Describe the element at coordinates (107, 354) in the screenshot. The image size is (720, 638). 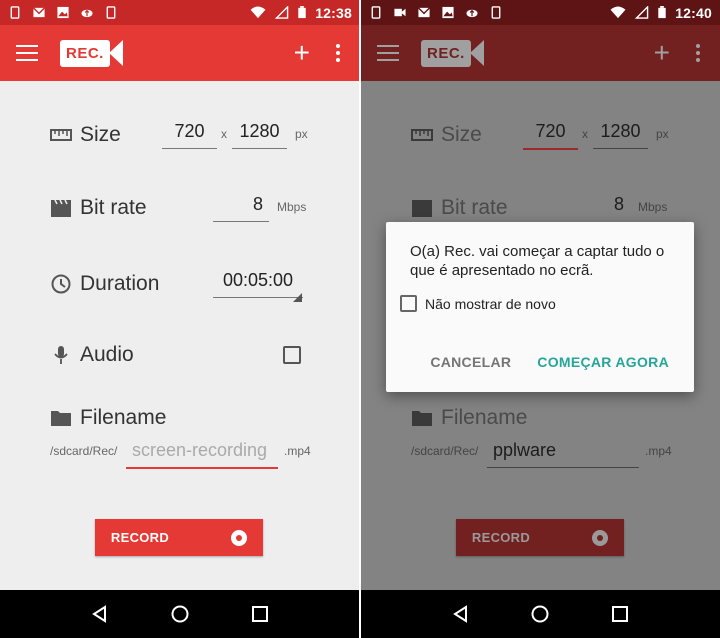
I see `audio-label: Audio` at that location.